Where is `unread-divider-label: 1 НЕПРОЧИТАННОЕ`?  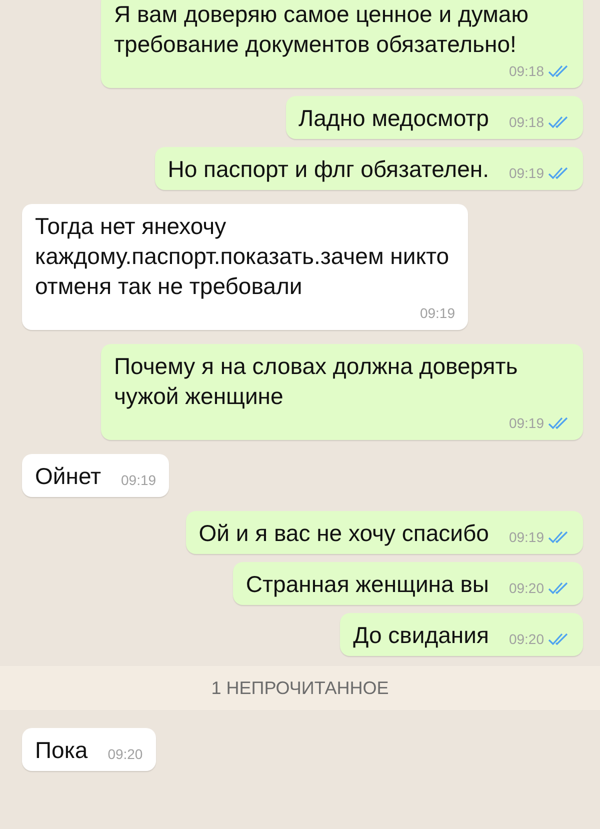 unread-divider-label: 1 НЕПРОЧИТАННОЕ is located at coordinates (300, 688).